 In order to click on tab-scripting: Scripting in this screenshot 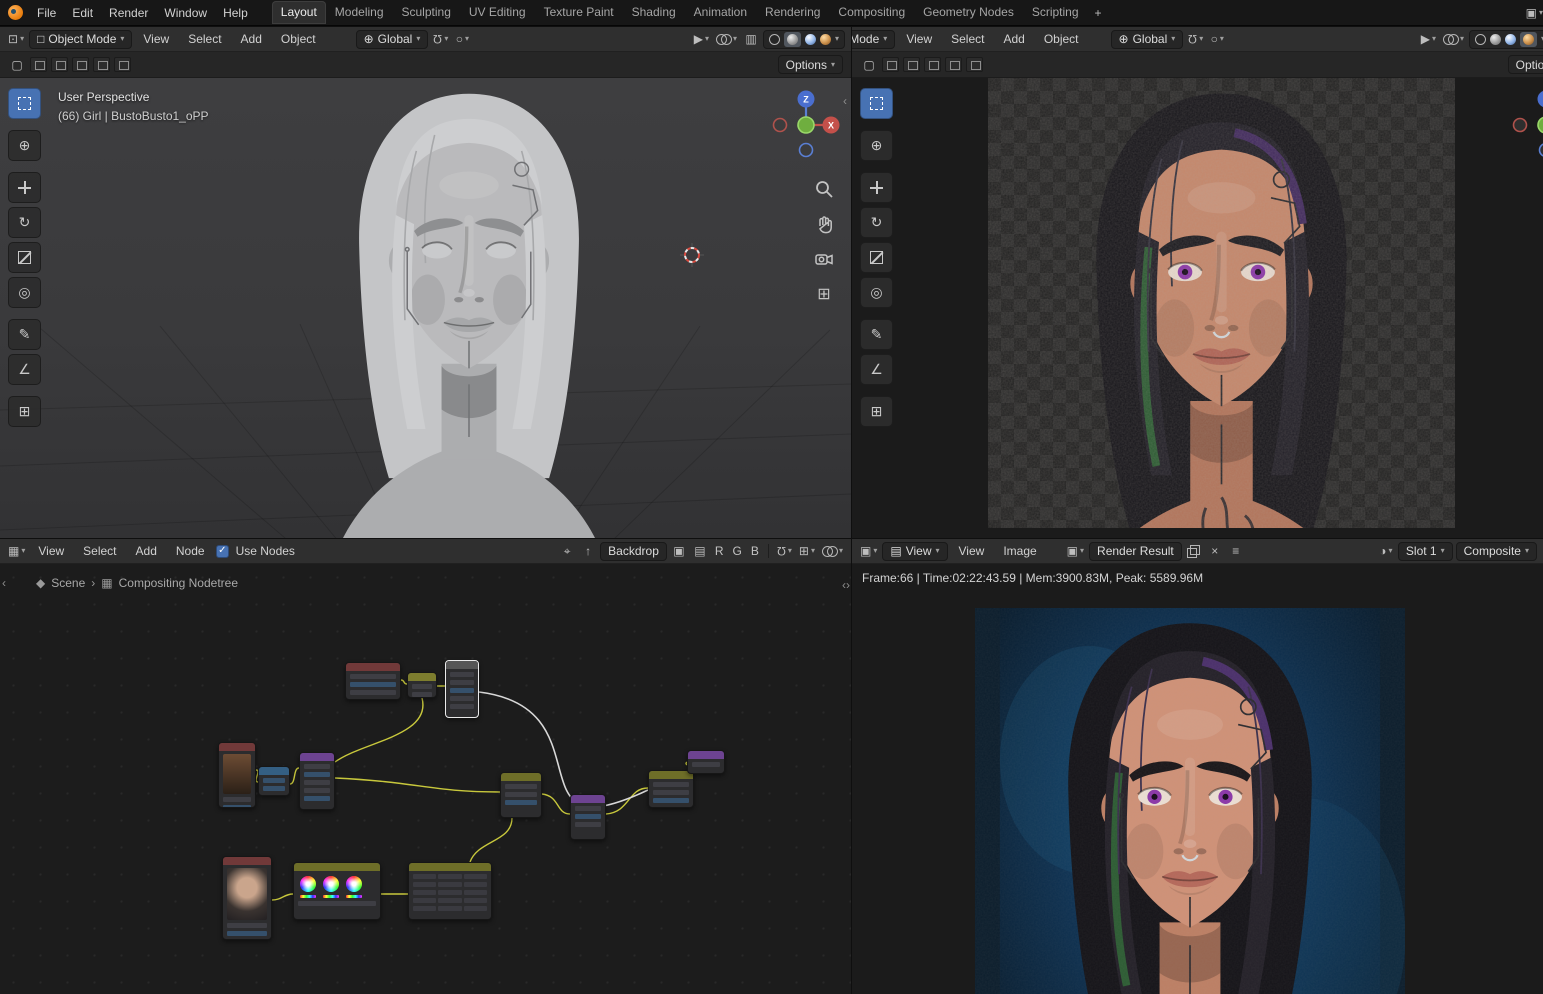, I will do `click(1055, 12)`.